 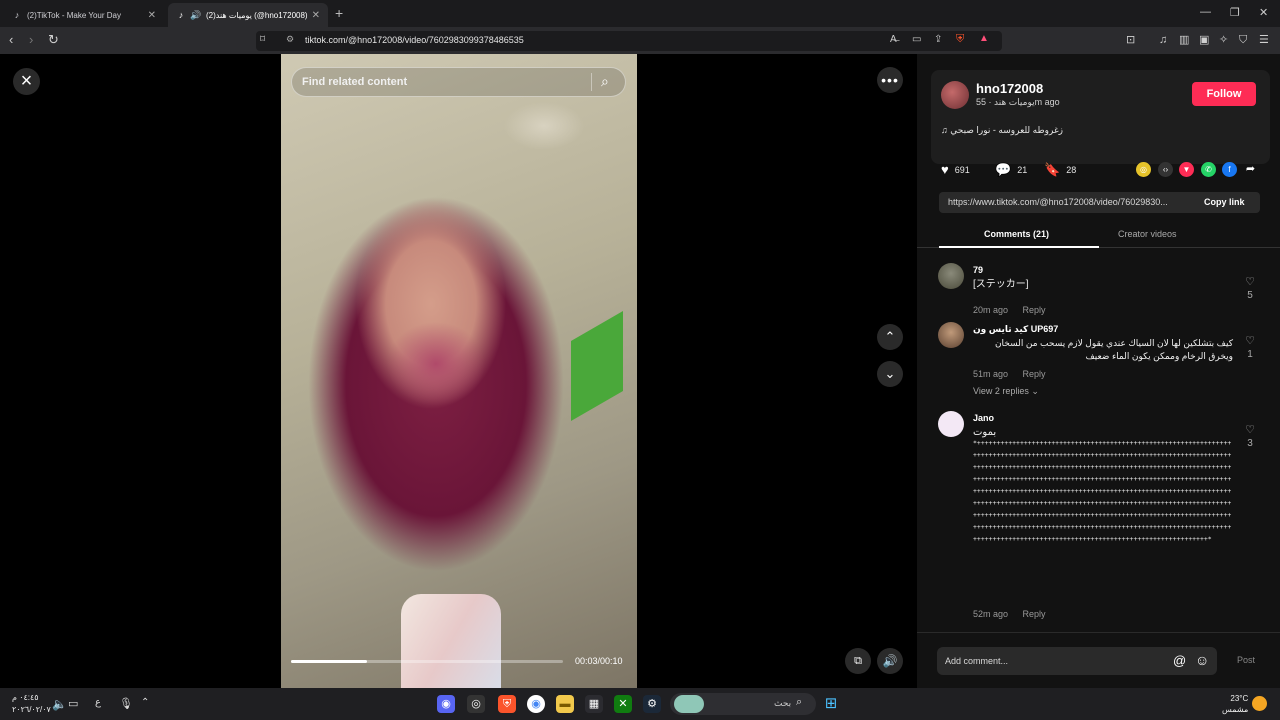 What do you see at coordinates (1250, 295) in the screenshot?
I see `comment-like-count: 5` at bounding box center [1250, 295].